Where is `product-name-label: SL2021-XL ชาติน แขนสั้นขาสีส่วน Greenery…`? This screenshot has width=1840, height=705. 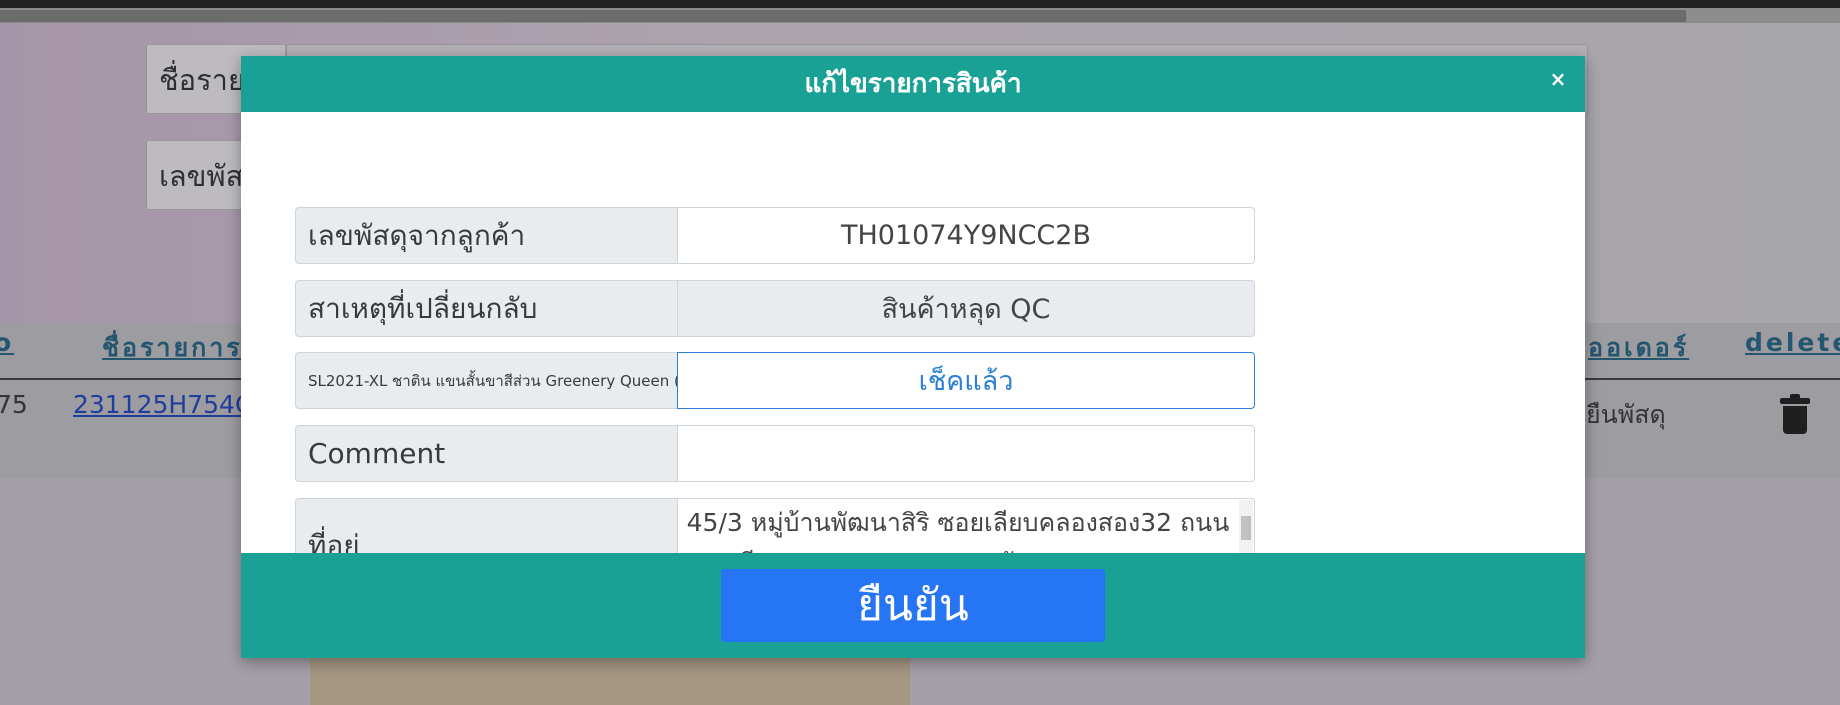
product-name-label: SL2021-XL ชาติน แขนสั้นขาสีส่วน Greenery… is located at coordinates (486, 380).